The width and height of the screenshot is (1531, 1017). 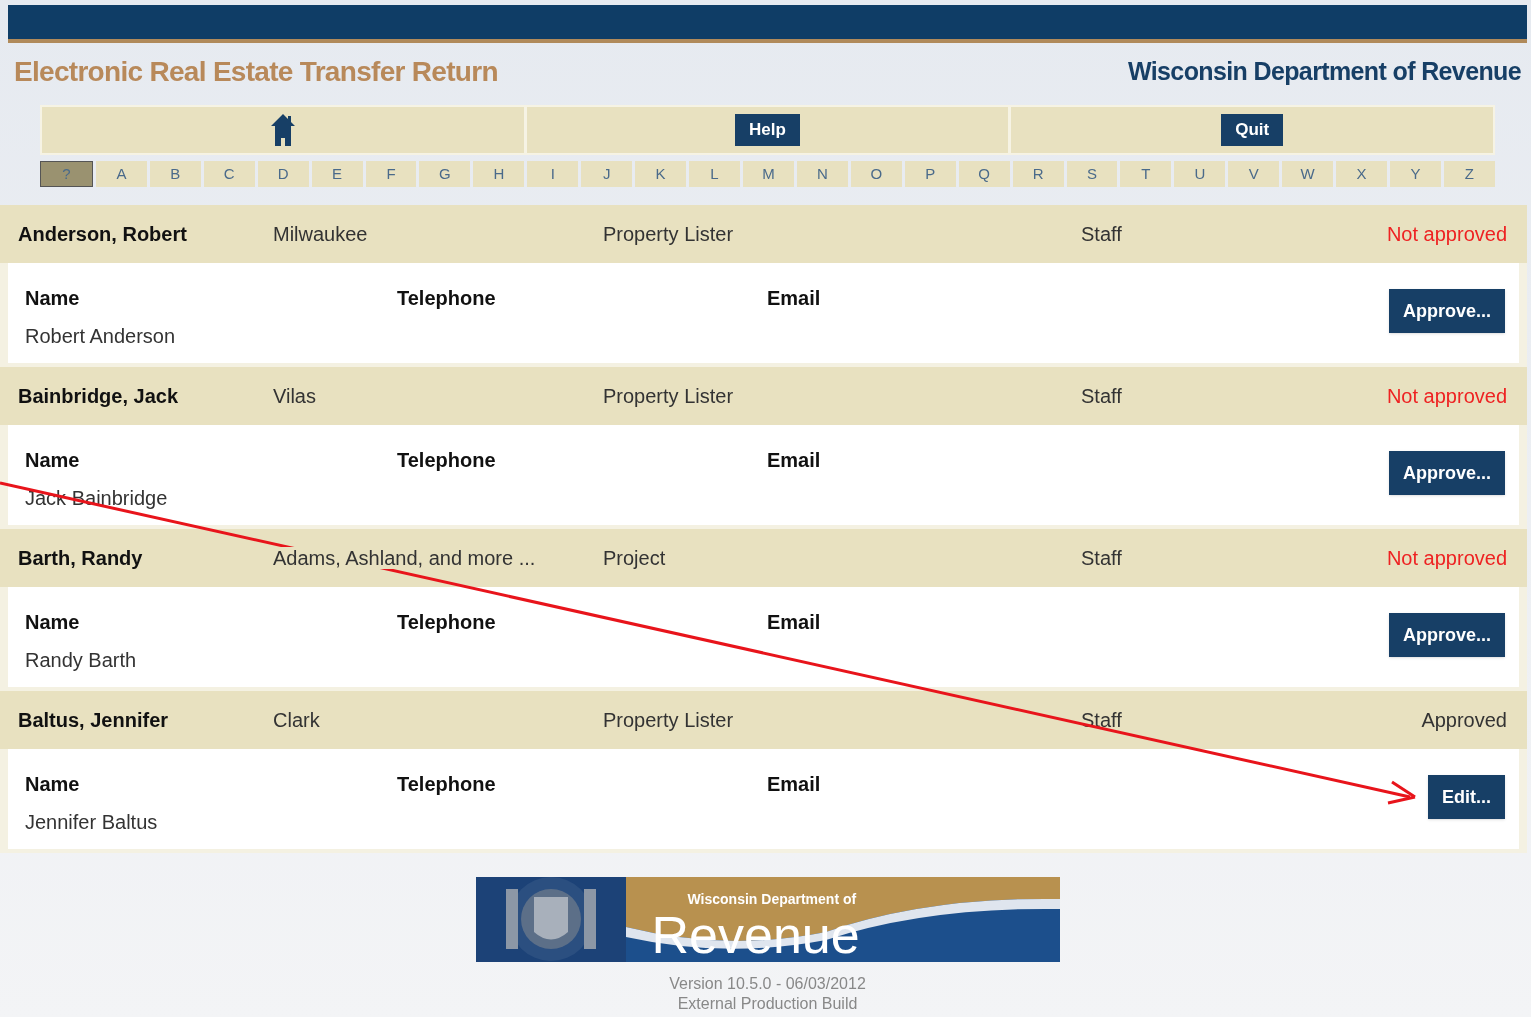 What do you see at coordinates (1324, 72) in the screenshot?
I see `agency-name: Wisconsin Department of Revenue` at bounding box center [1324, 72].